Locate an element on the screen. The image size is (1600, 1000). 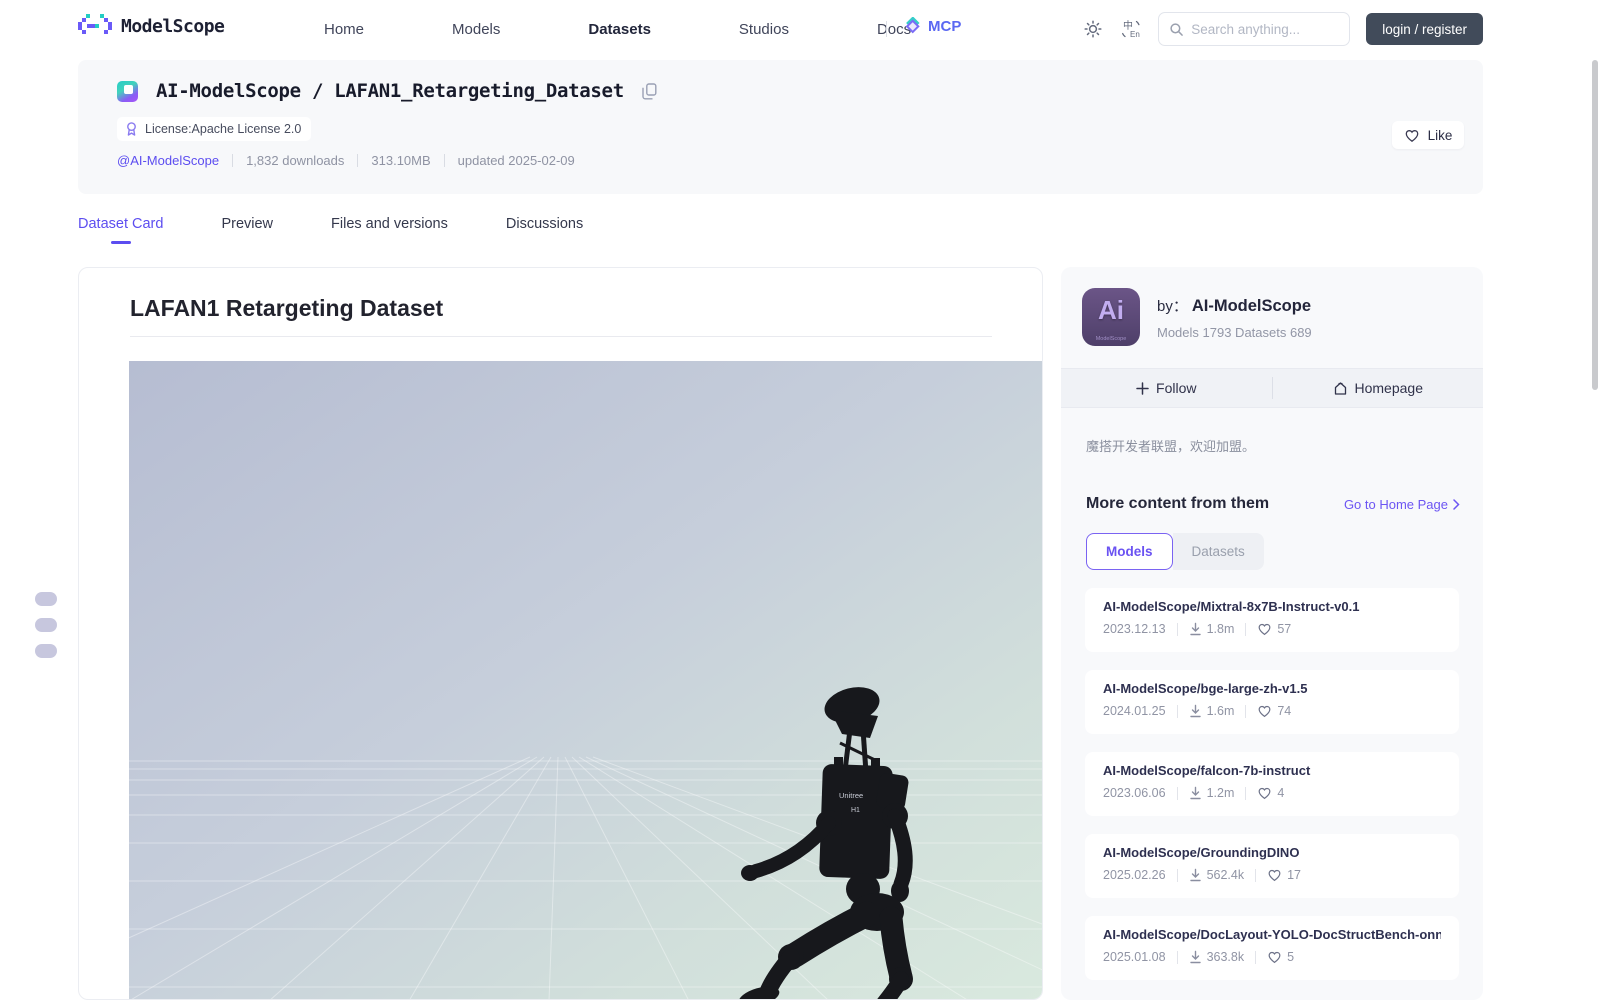
models-datasets-toggle: Models Datasets is located at coordinates (1175, 551).